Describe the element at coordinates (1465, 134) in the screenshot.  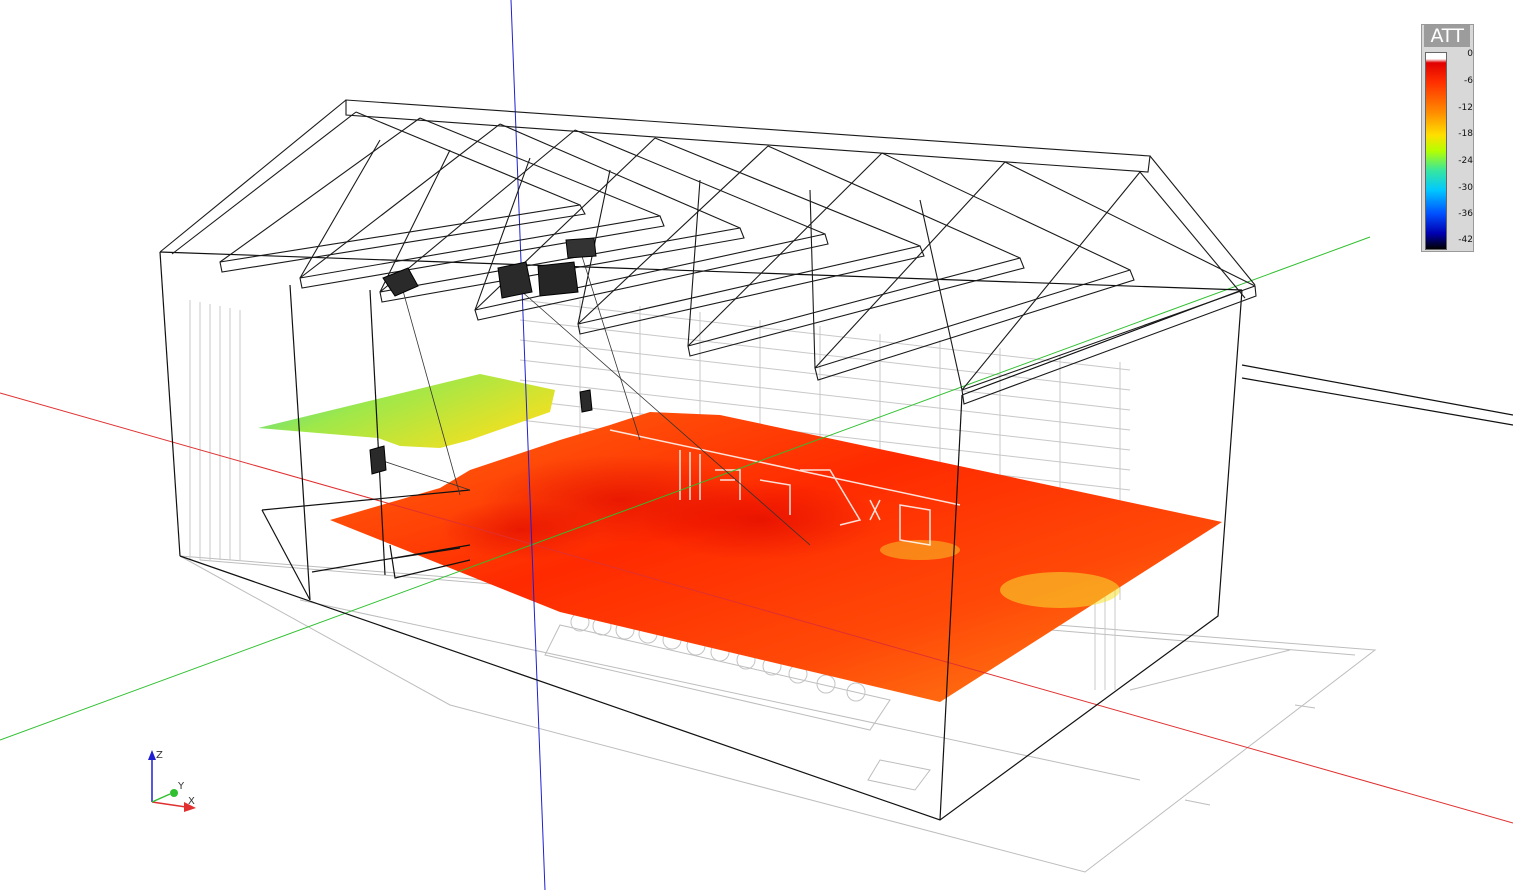
I see `legend-tick: -18` at that location.